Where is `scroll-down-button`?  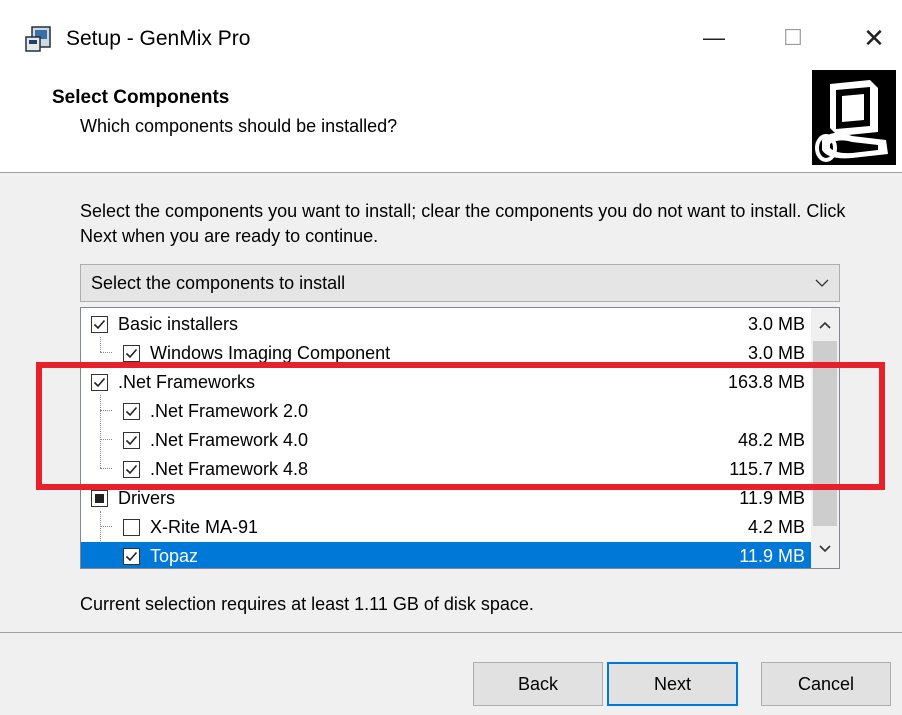
scroll-down-button is located at coordinates (825, 549).